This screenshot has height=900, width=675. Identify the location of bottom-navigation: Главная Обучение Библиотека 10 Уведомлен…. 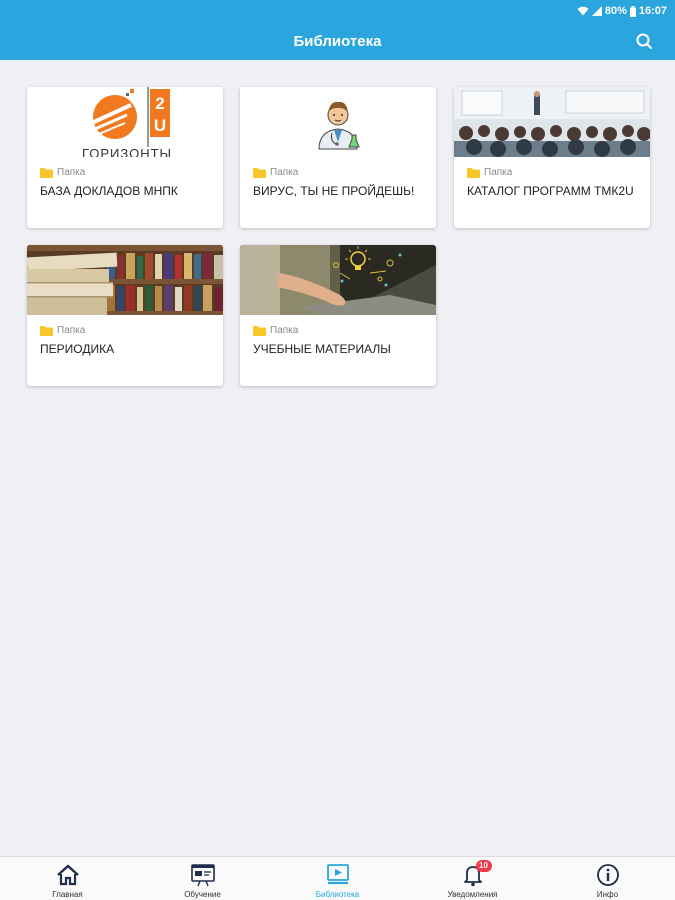
(337, 878).